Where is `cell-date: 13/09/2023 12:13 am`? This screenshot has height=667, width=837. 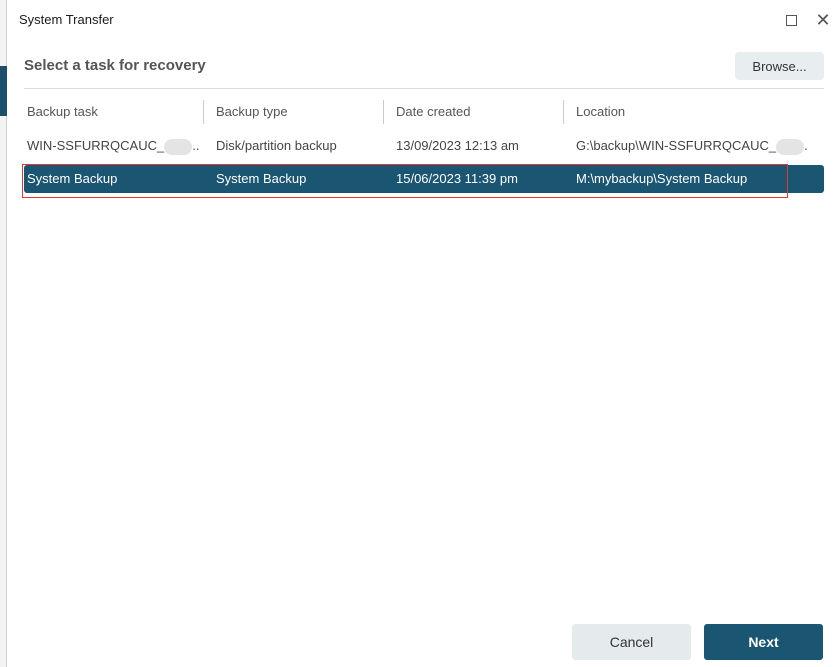 cell-date: 13/09/2023 12:13 am is located at coordinates (457, 145).